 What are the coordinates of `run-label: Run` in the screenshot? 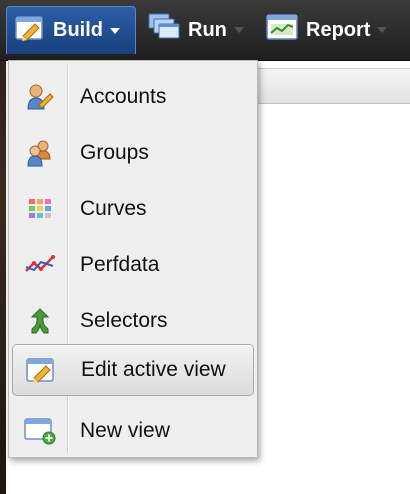 It's located at (207, 29).